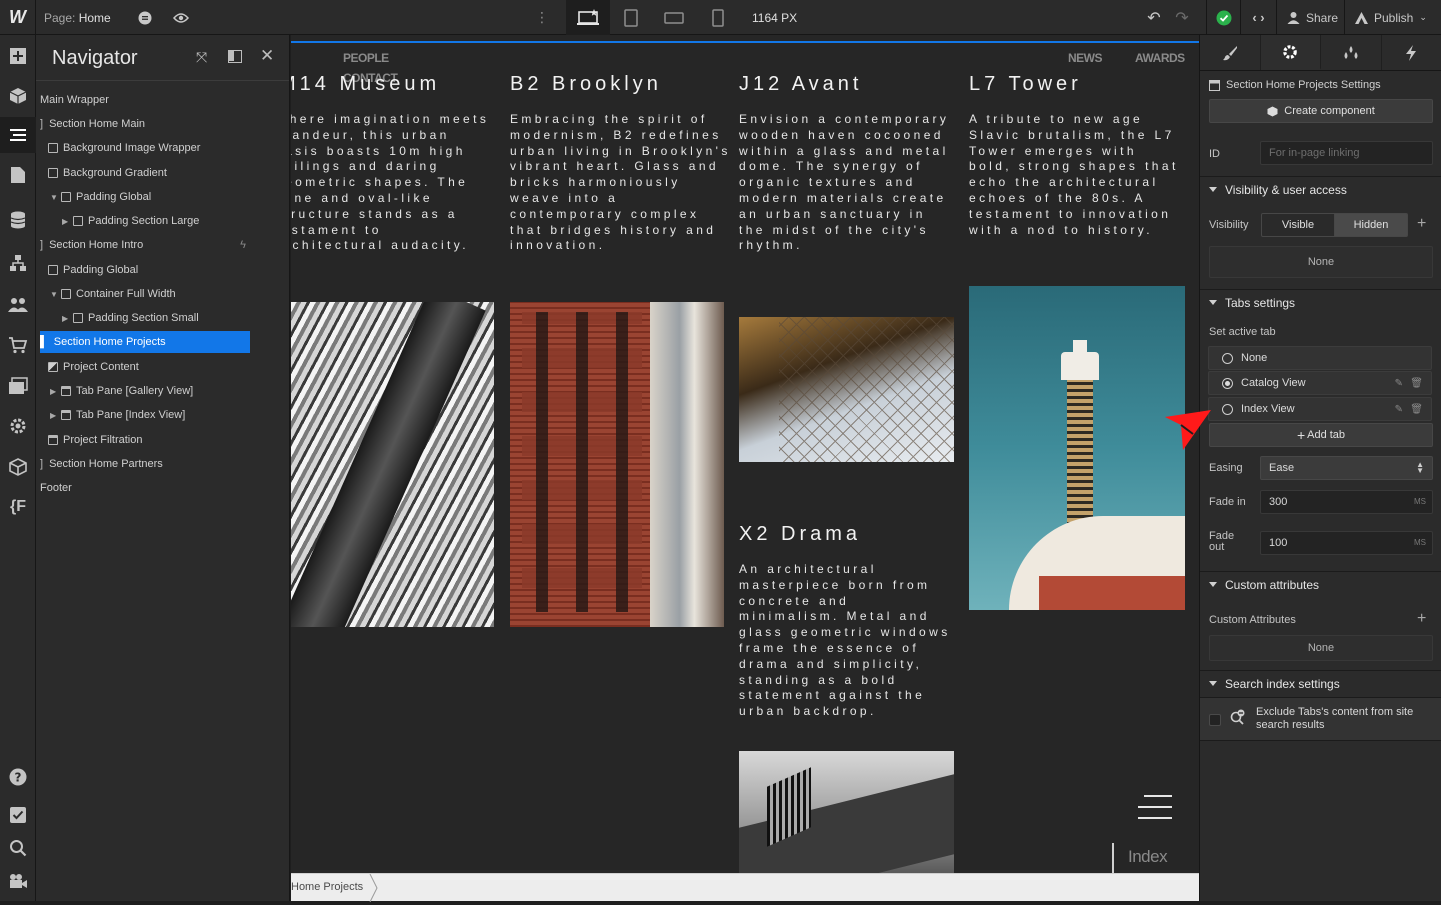 This screenshot has height=905, width=1441. Describe the element at coordinates (18, 426) in the screenshot. I see `settings-gear-icon` at that location.